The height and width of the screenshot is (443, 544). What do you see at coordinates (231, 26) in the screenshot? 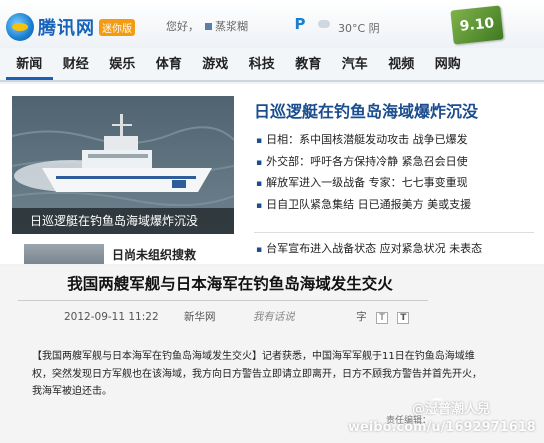
I see `username-link: 蒸浆糊` at bounding box center [231, 26].